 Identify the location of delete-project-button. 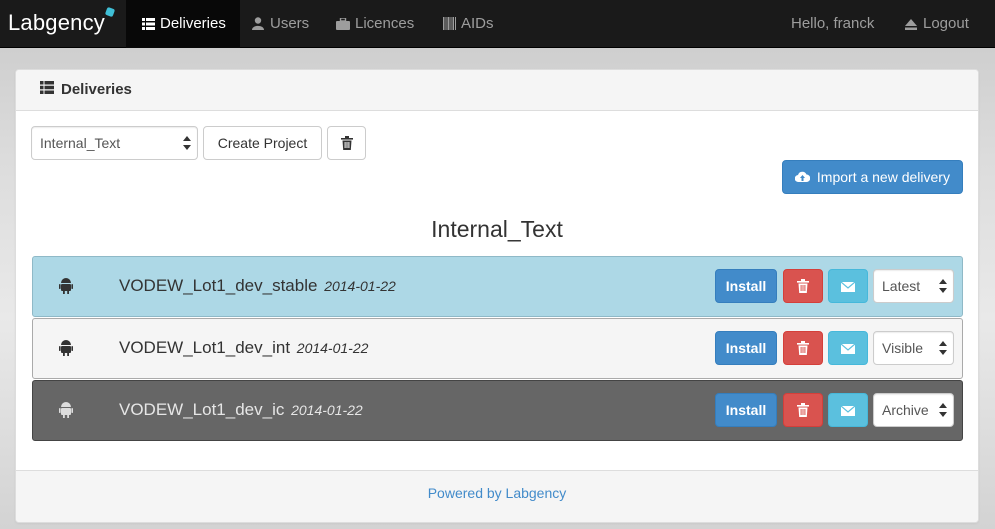
(346, 143).